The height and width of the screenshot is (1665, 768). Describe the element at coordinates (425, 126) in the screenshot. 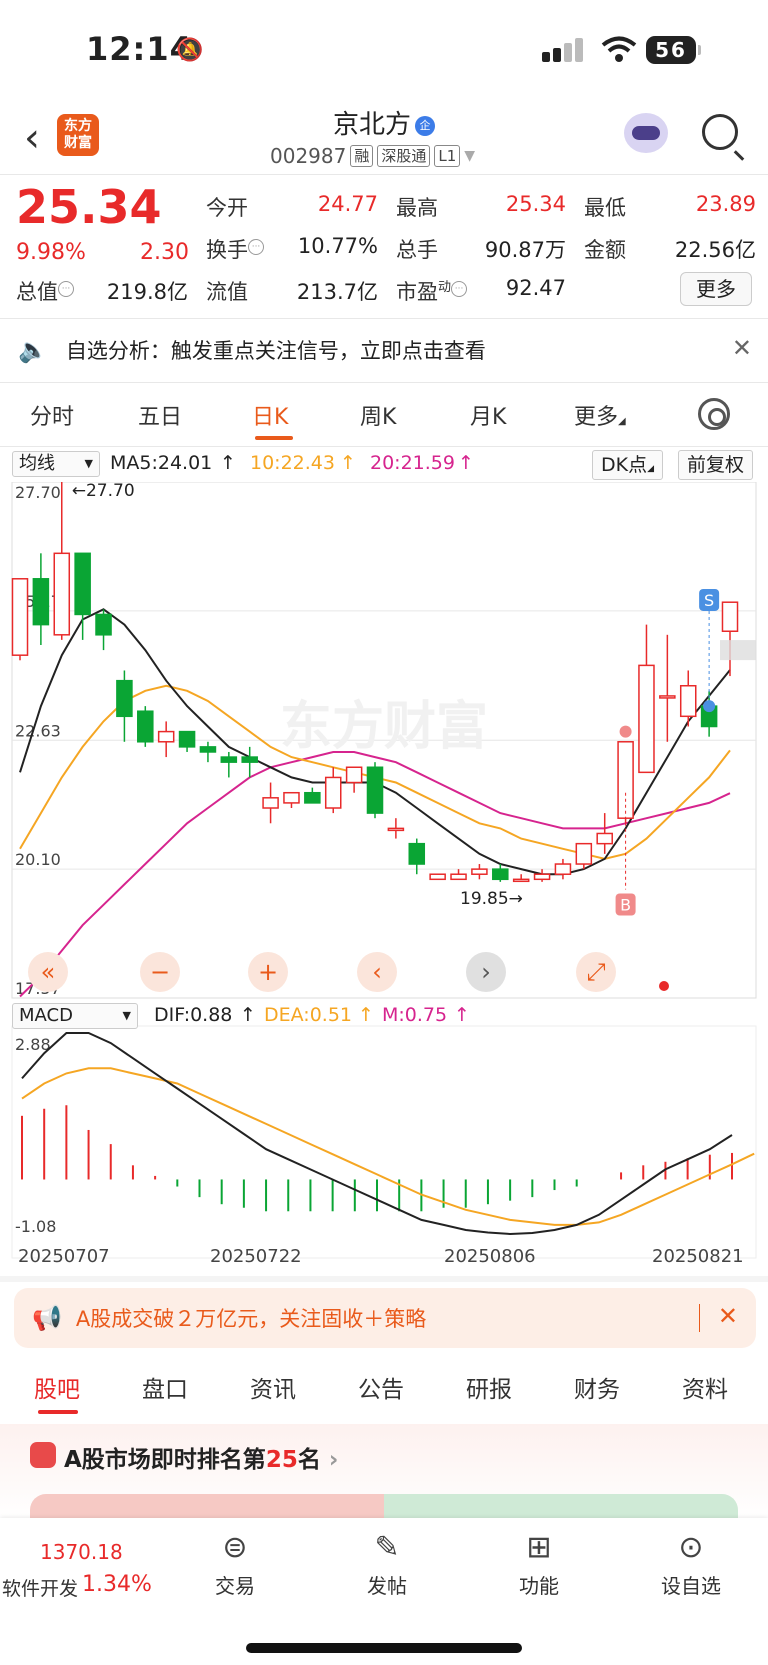

I see `enterprise-badge: 企` at that location.